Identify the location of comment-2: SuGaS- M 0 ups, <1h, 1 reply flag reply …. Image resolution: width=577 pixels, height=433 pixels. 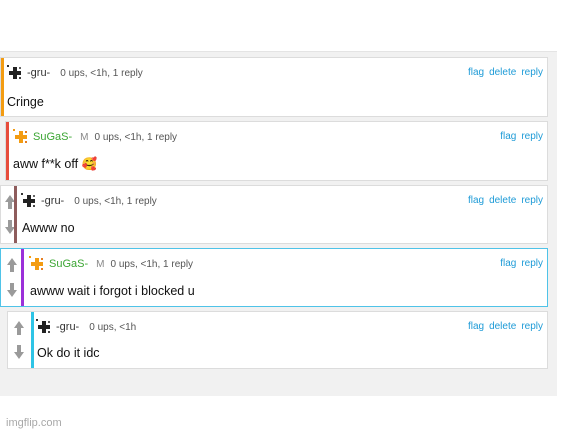
(276, 151).